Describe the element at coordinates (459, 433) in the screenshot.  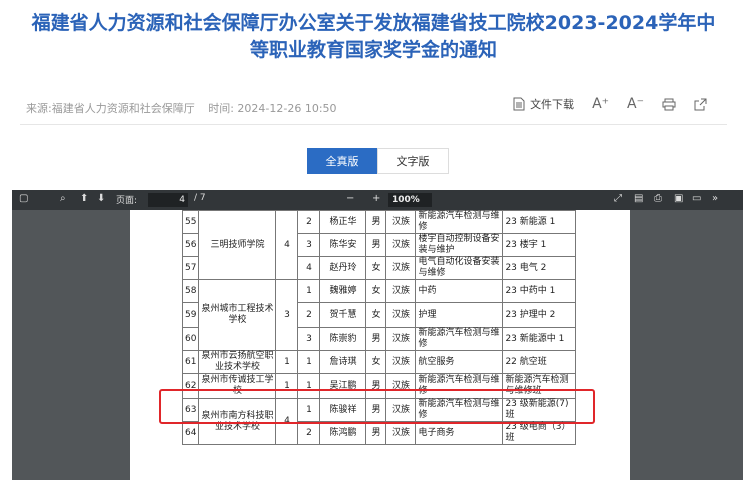
I see `cell-major: 电子商务` at that location.